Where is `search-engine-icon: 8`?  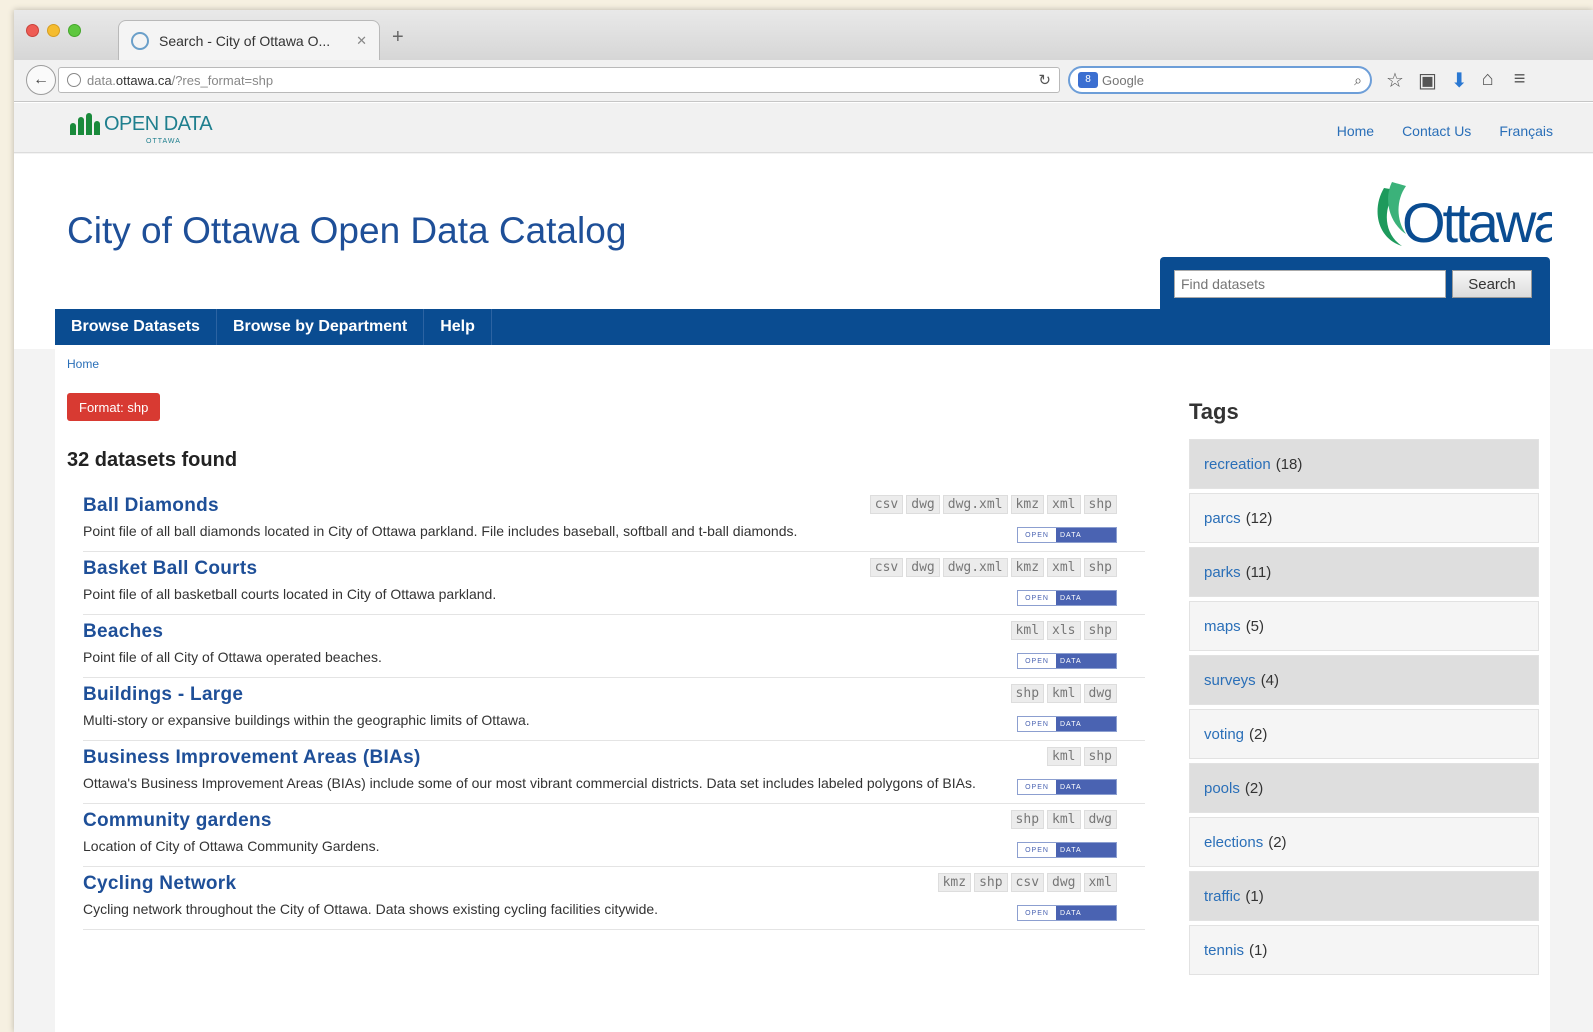 search-engine-icon: 8 is located at coordinates (1088, 80).